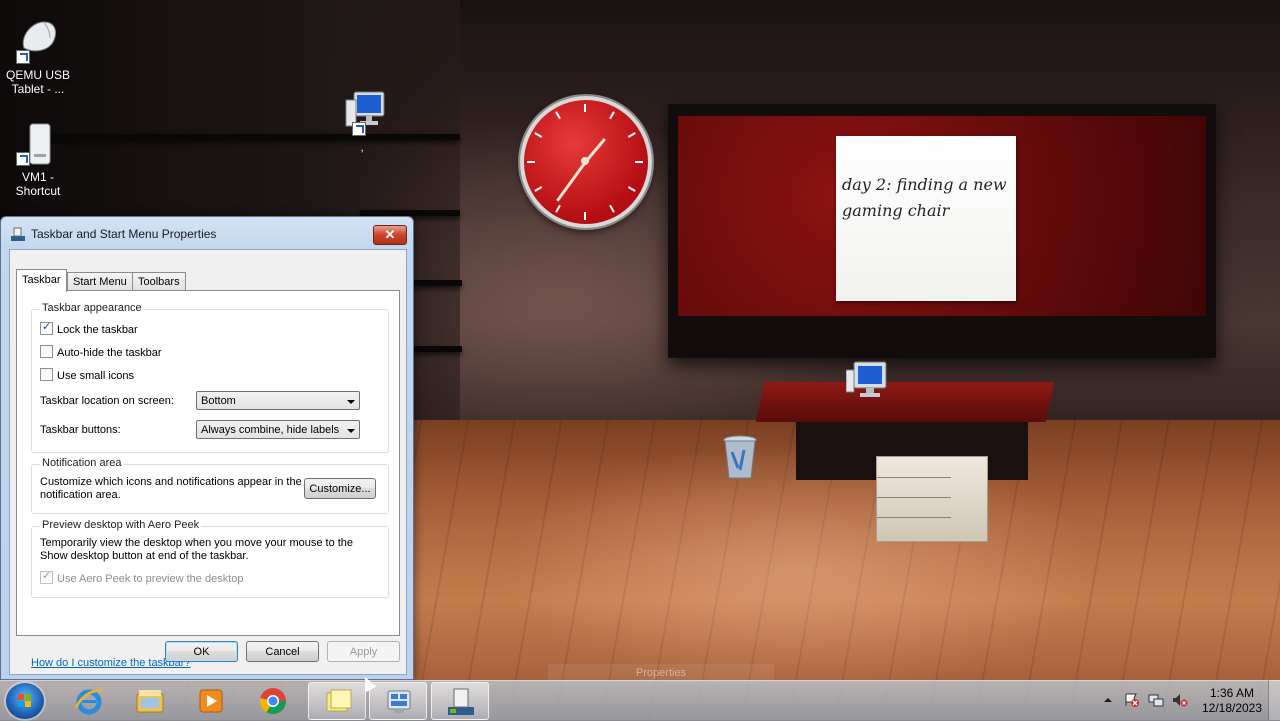 The image size is (1280, 721). I want to click on dialog-titlebar: Taskbar and Start Menu Properties ✕, so click(207, 233).